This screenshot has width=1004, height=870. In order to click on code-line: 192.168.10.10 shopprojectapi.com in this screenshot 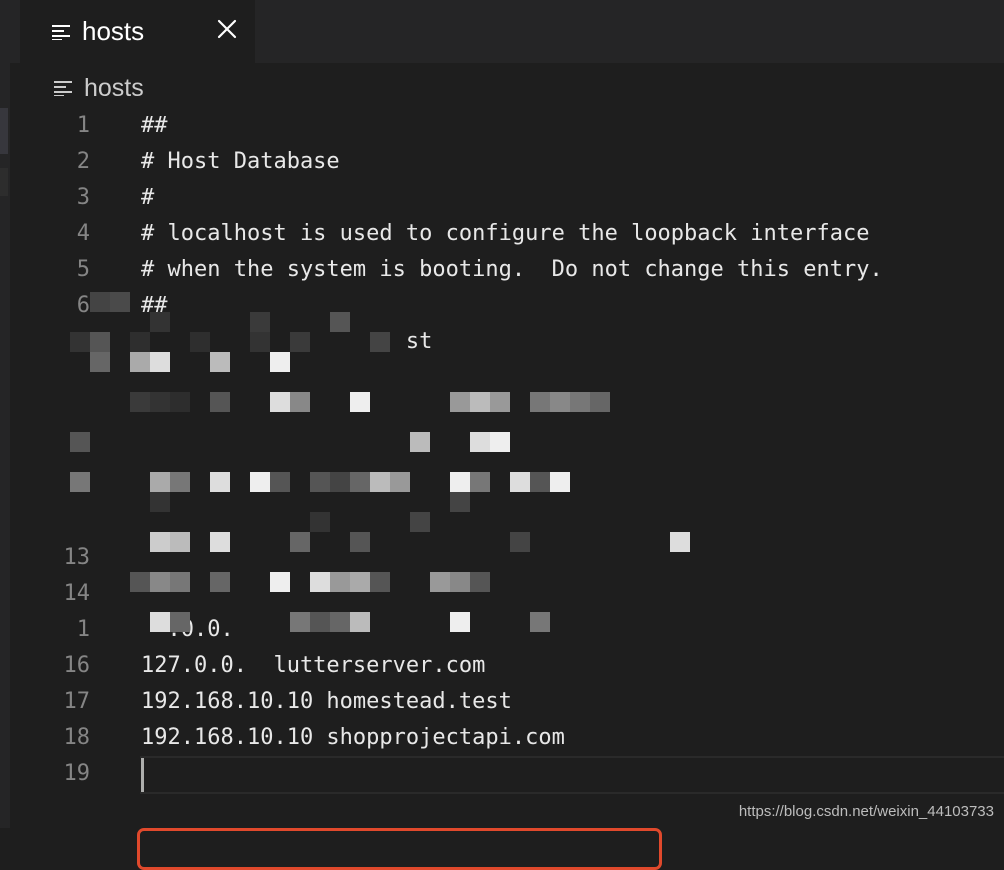, I will do `click(572, 738)`.